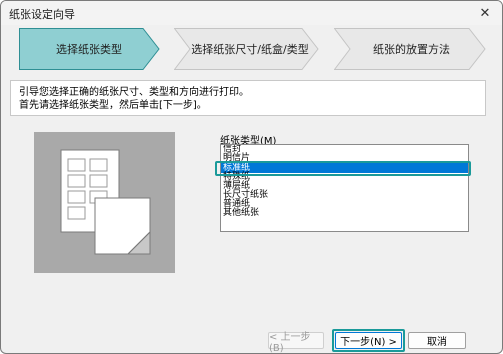  What do you see at coordinates (344, 188) in the screenshot?
I see `paper-type-listbox: 信封 明信片 标准纸 特殊纸 薄层纸 长尺寸纸张 普通纸 其他纸张` at bounding box center [344, 188].